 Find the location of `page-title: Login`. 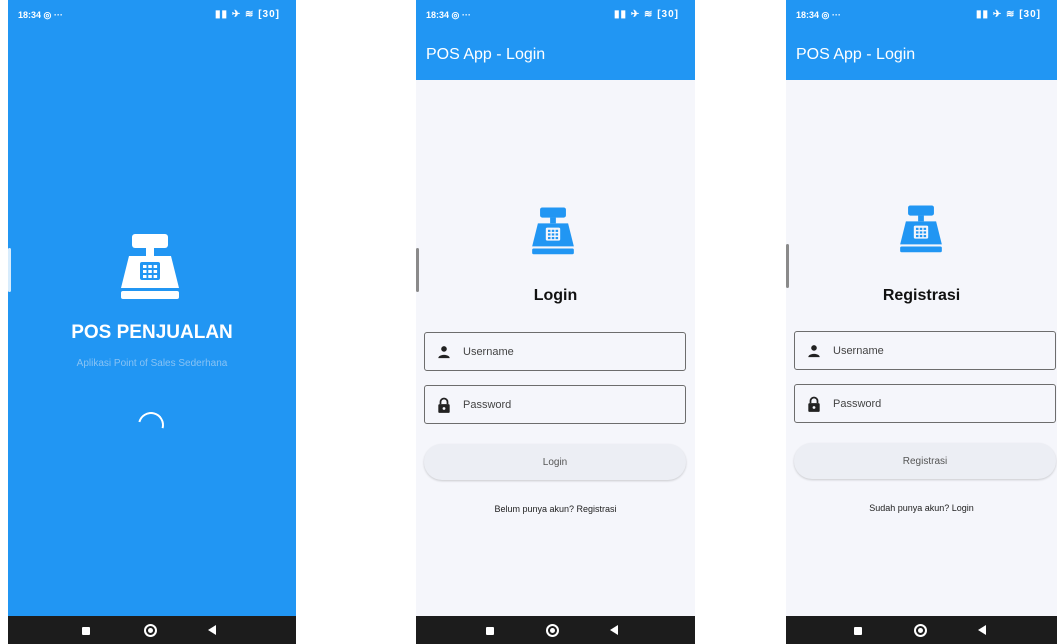

page-title: Login is located at coordinates (555, 295).